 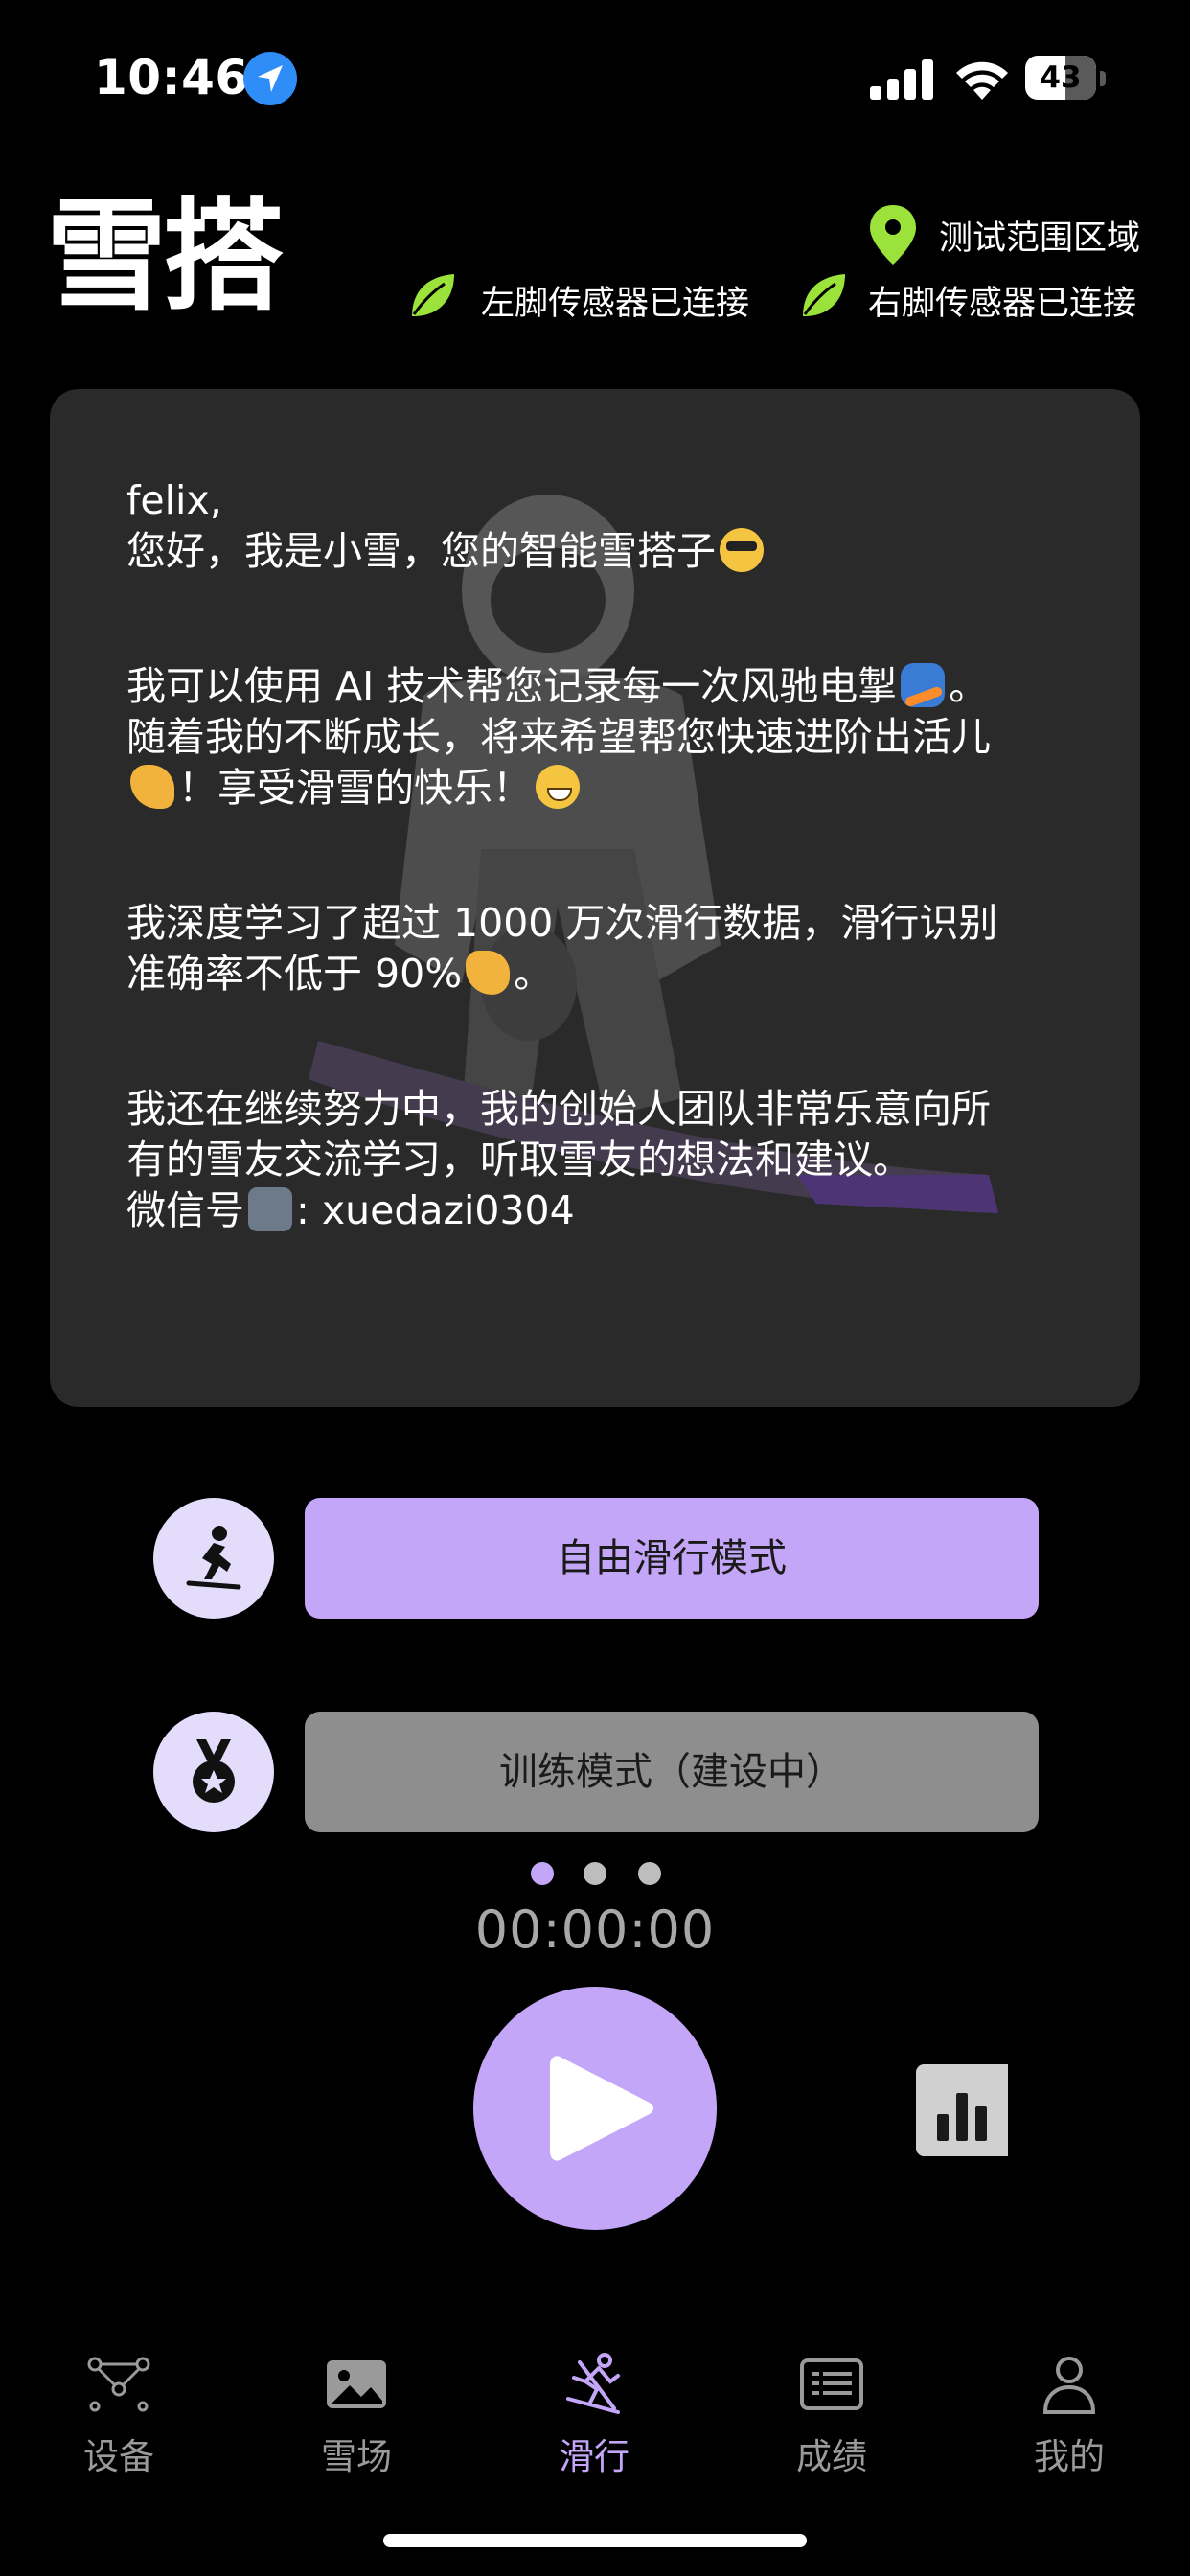 I want to click on intro-paragraph-2a: 我深度学习了超过 1000 万次滑行数据，滑行识别, so click(x=562, y=923).